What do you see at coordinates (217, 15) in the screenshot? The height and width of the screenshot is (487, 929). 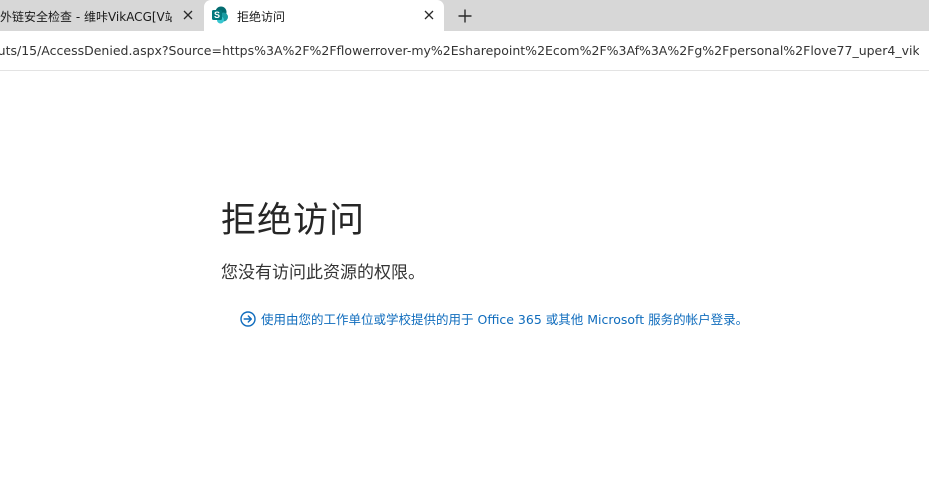 I see `svg-text: S` at bounding box center [217, 15].